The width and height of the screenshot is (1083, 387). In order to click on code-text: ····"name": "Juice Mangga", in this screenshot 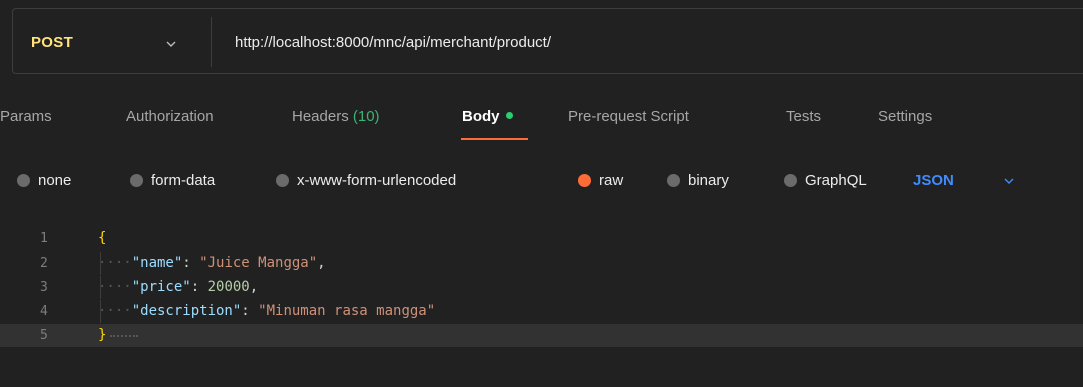, I will do `click(212, 263)`.